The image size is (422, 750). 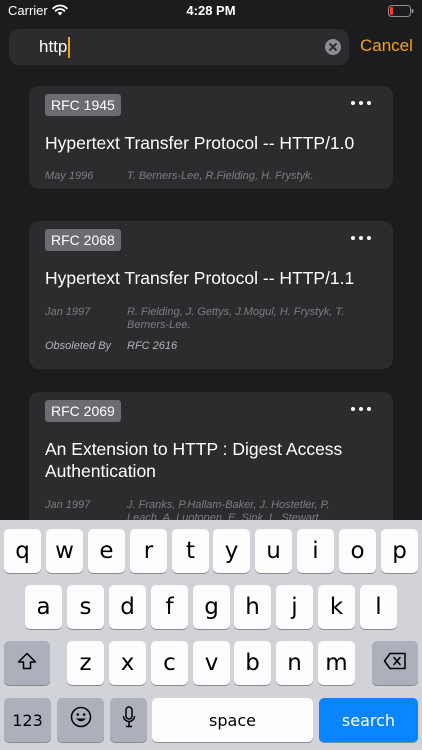 I want to click on backspace-key, so click(x=395, y=663).